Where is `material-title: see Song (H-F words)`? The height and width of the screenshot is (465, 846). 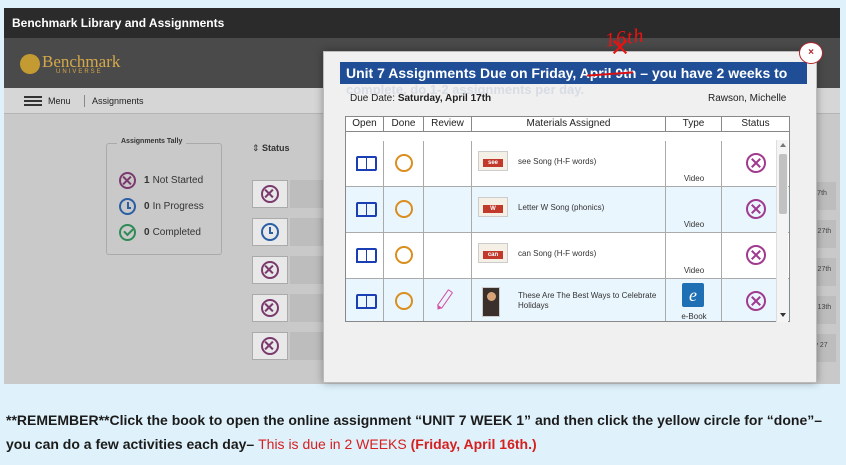
material-title: see Song (H-F words) is located at coordinates (557, 161).